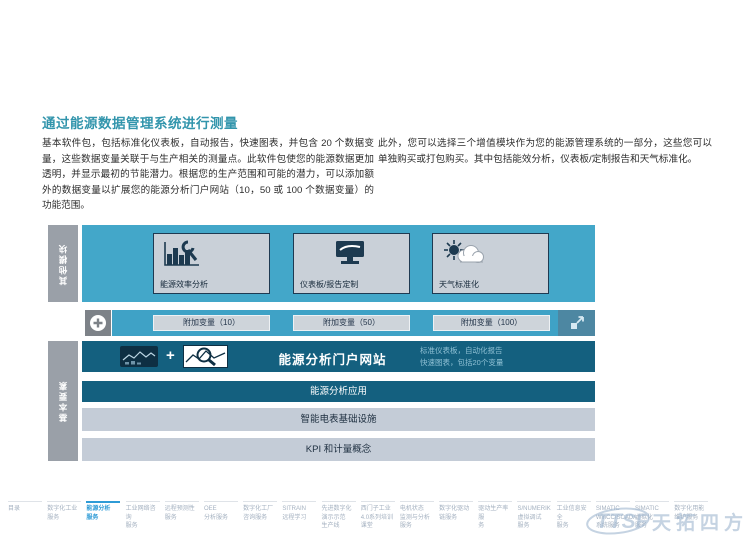 The width and height of the screenshot is (750, 547). Describe the element at coordinates (462, 362) in the screenshot. I see `portal-note-line2: 快速图表，包括20个变量` at that location.